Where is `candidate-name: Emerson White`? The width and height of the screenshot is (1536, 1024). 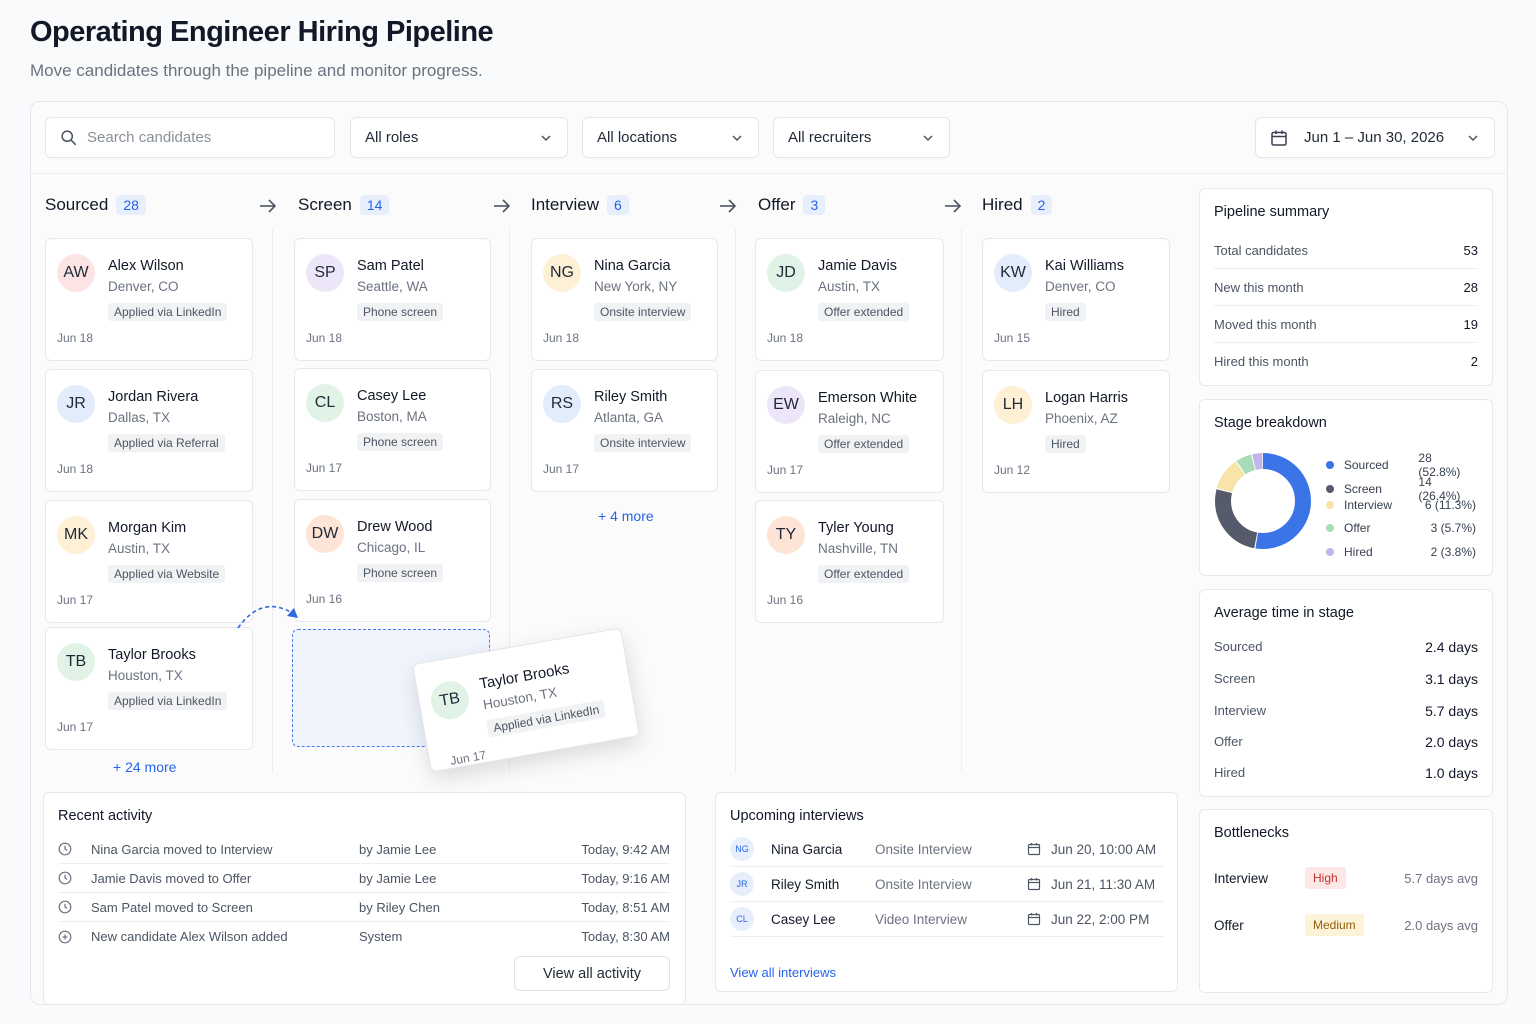 candidate-name: Emerson White is located at coordinates (868, 398).